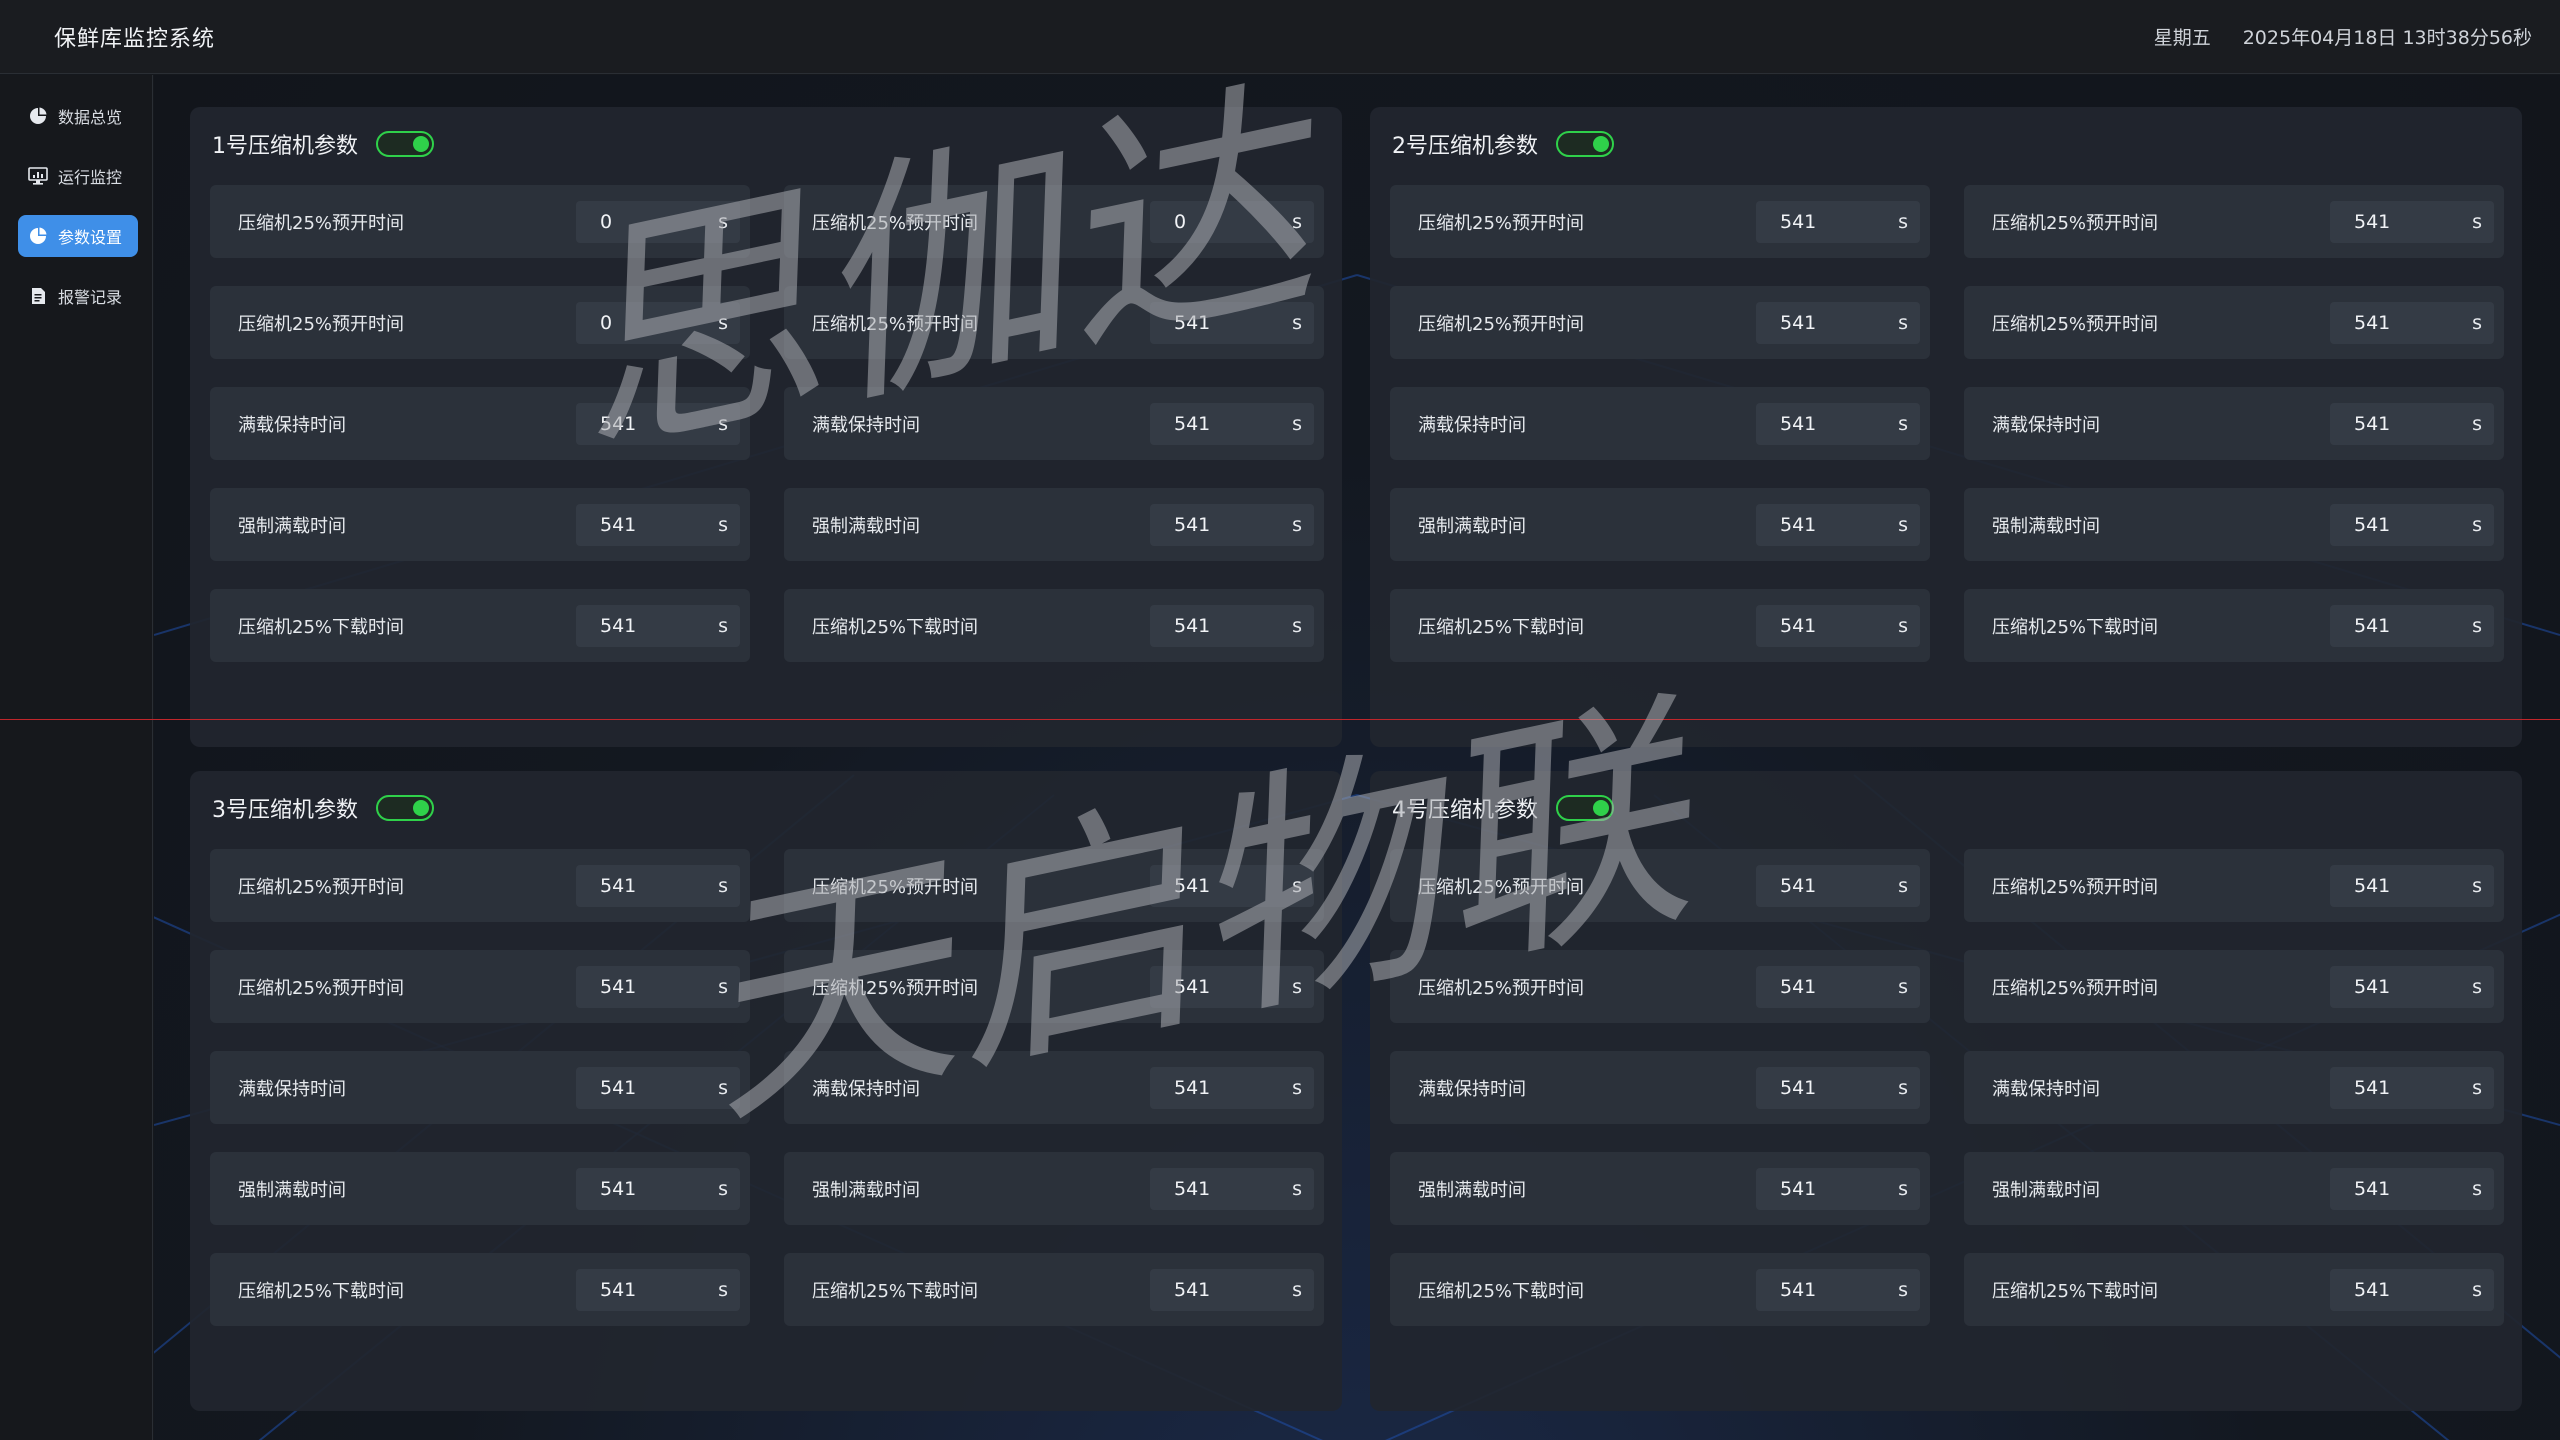 Image resolution: width=2560 pixels, height=1440 pixels. What do you see at coordinates (323, 808) in the screenshot?
I see `panel-header: 3号压缩机参数` at bounding box center [323, 808].